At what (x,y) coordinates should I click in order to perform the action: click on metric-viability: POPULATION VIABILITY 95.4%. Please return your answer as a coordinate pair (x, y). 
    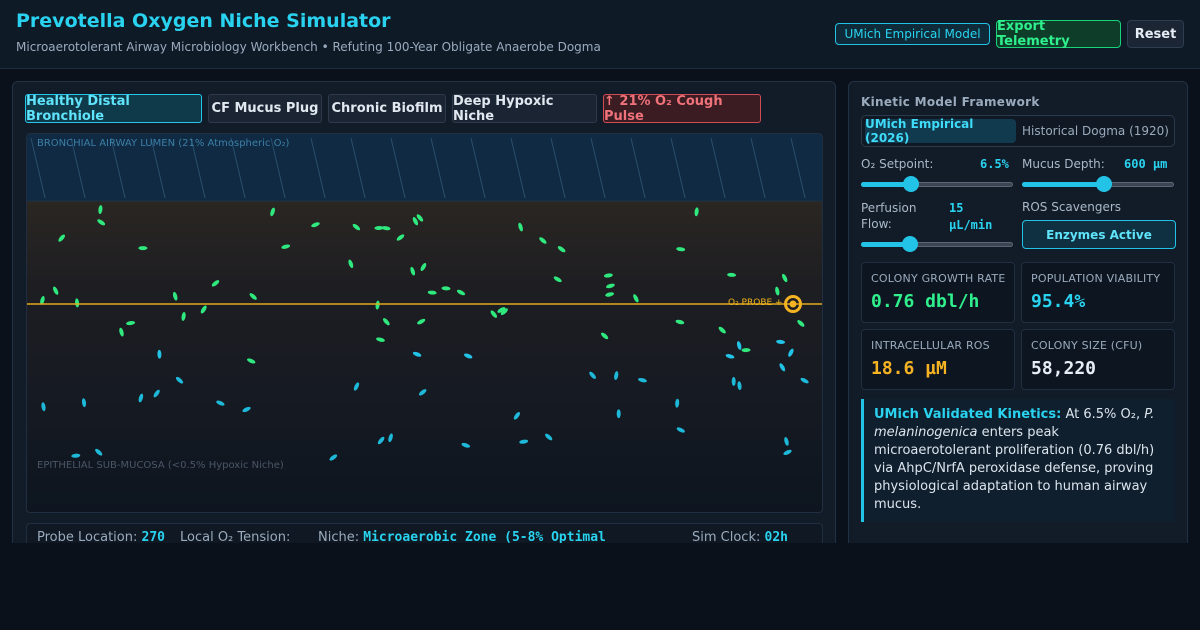
    Looking at the image, I should click on (1098, 292).